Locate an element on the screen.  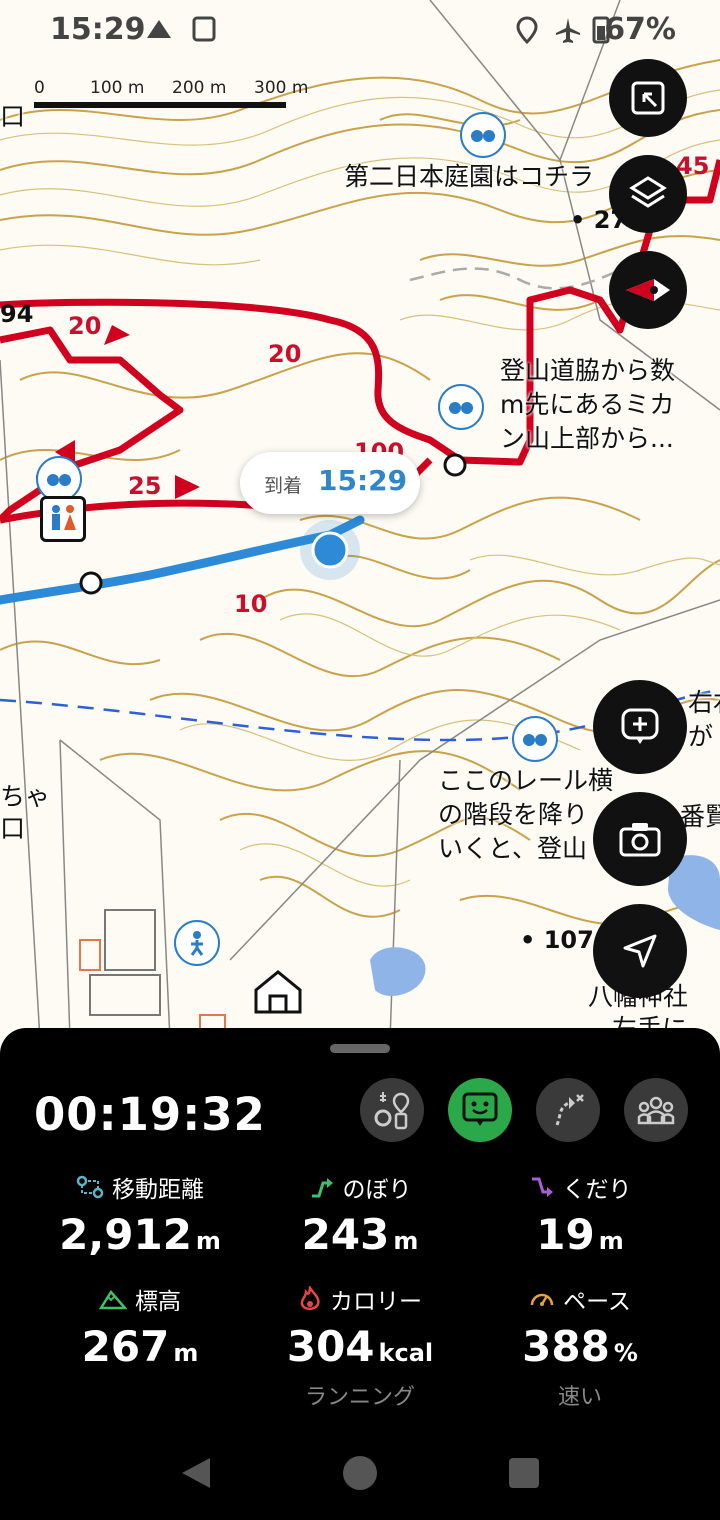
stat-value: 19 is located at coordinates (565, 1234).